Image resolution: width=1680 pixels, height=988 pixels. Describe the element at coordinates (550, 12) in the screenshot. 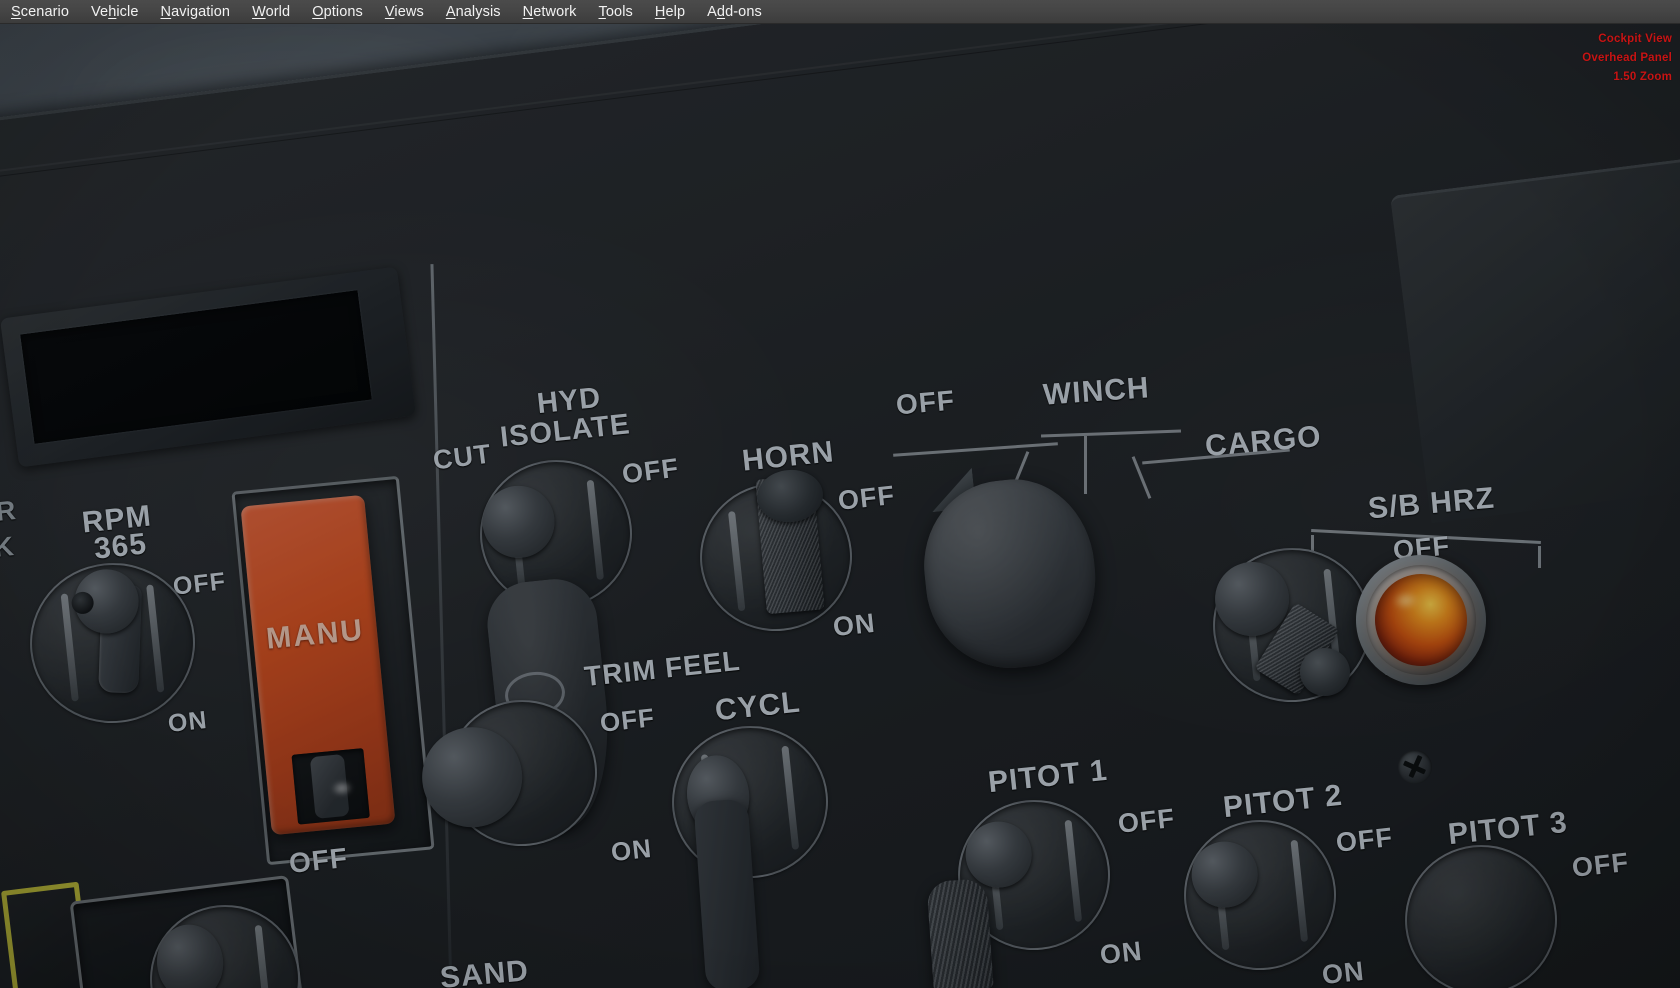

I see `menu-item-network: Network` at that location.